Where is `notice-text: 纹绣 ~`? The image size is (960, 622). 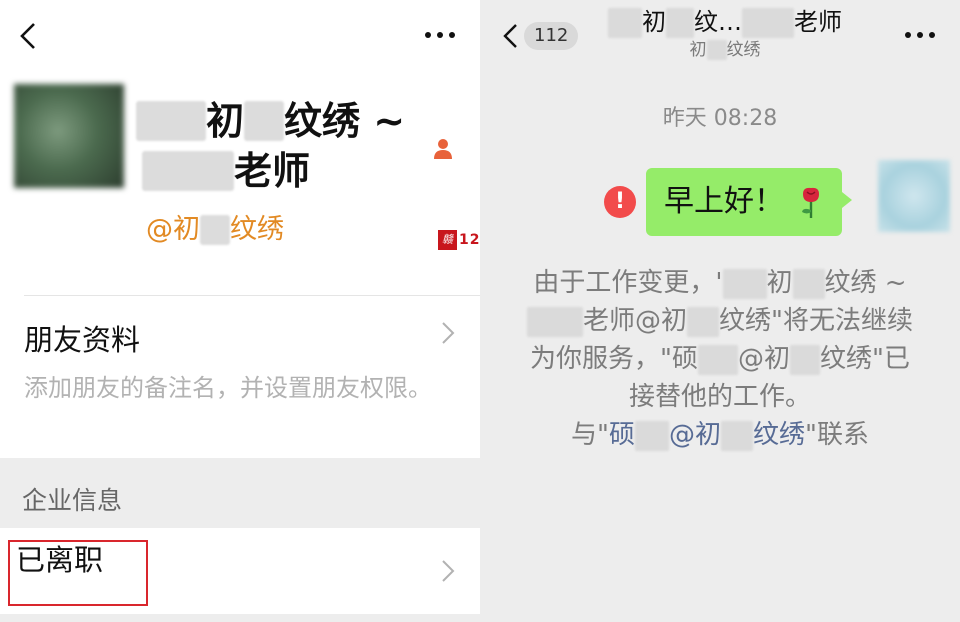 notice-text: 纹绣 ~ is located at coordinates (865, 283).